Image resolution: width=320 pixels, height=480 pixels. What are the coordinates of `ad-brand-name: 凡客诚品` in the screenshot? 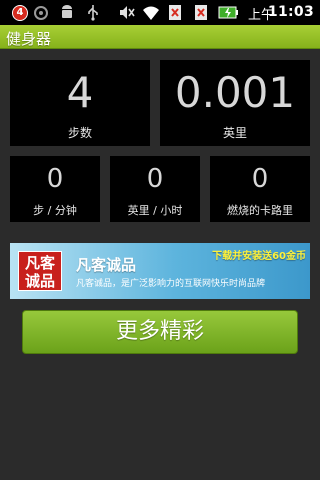 It's located at (106, 265).